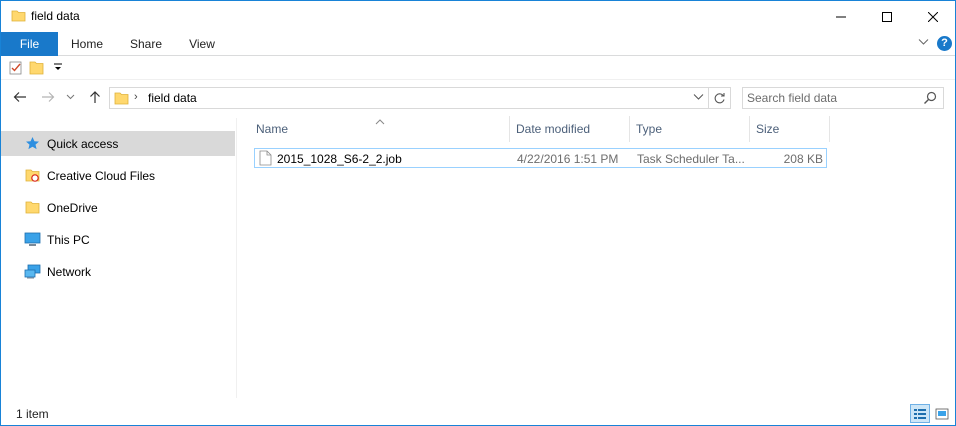 This screenshot has height=426, width=956. Describe the element at coordinates (72, 208) in the screenshot. I see `sidebar-item-label: OneDrive` at that location.